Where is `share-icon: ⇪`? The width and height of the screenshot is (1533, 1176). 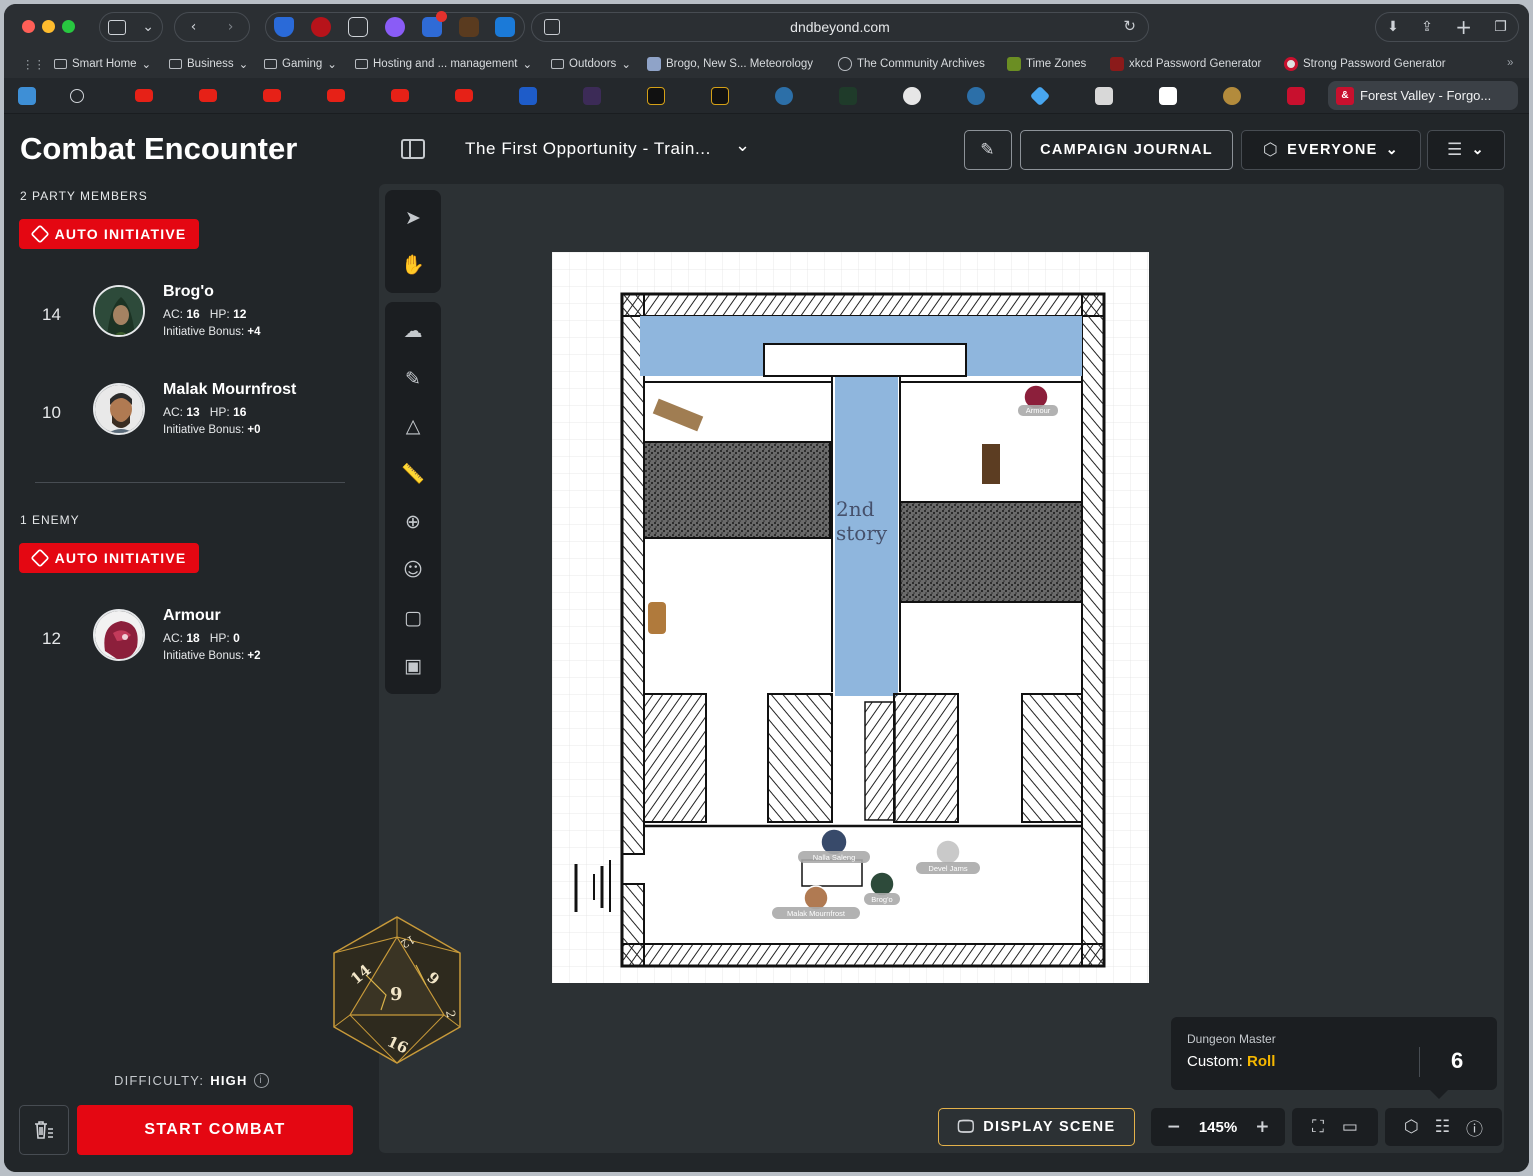 share-icon: ⇪ is located at coordinates (1427, 27).